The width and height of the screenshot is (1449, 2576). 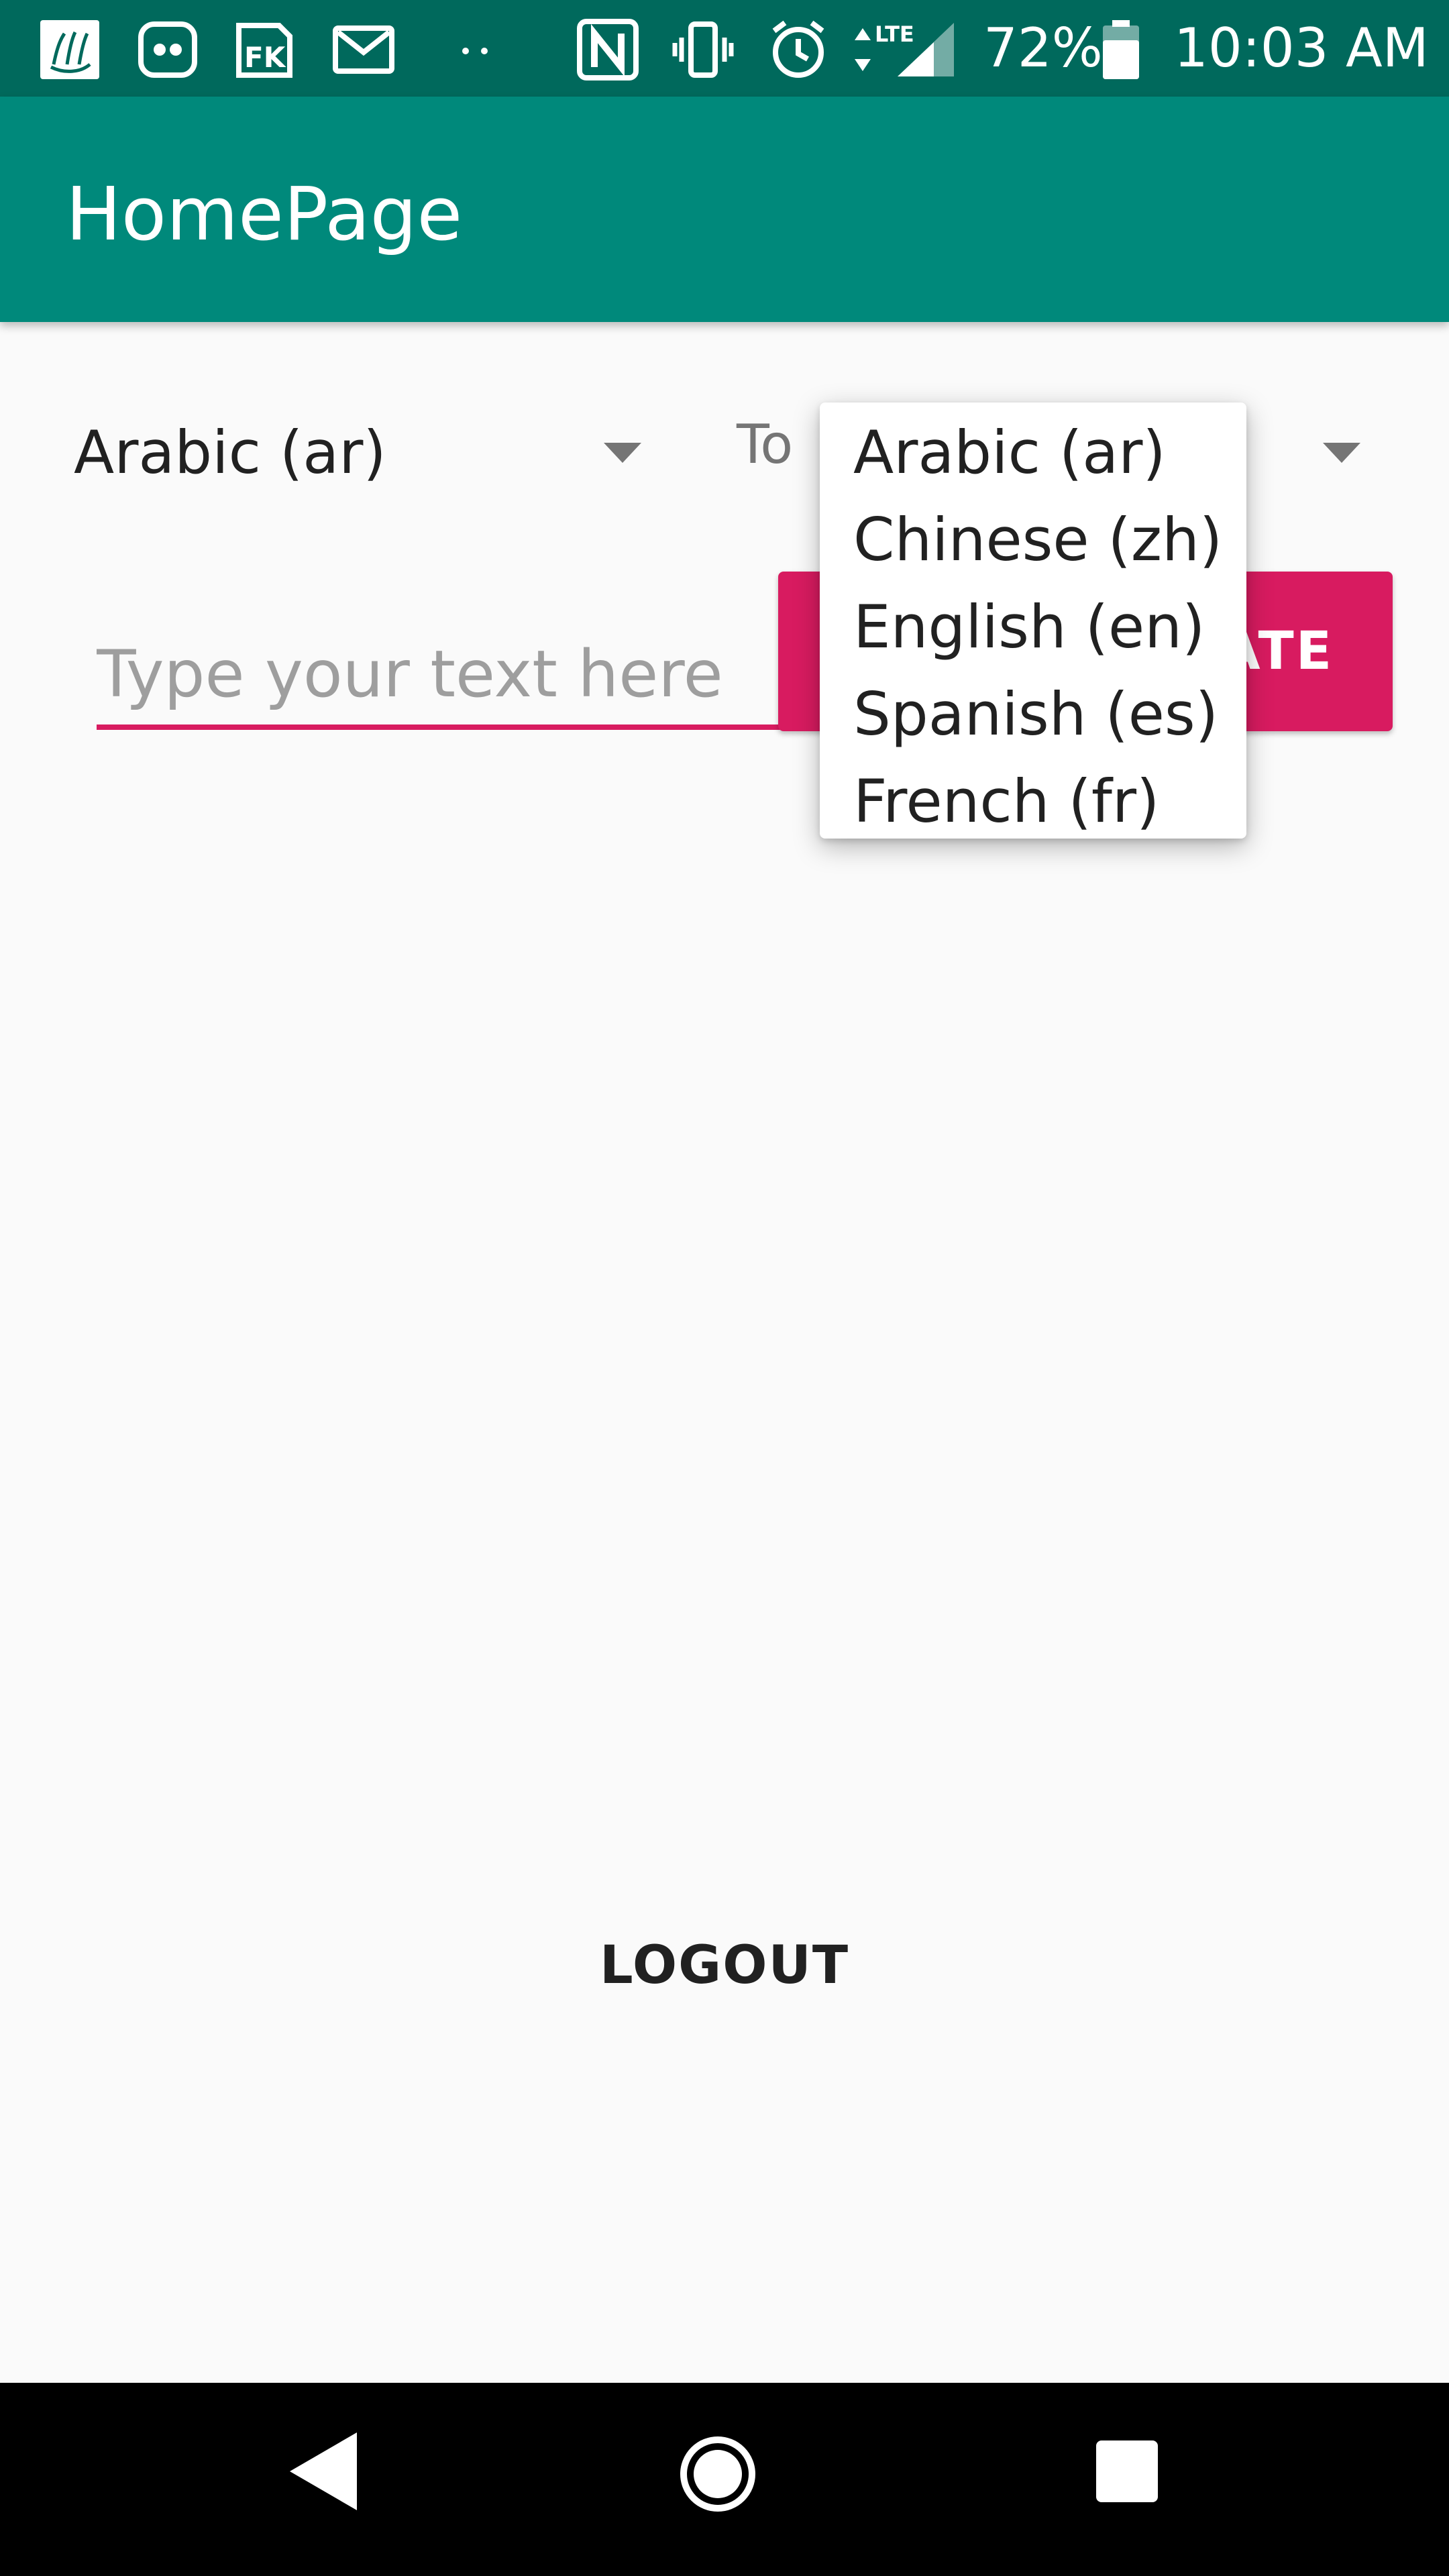 I want to click on recents-icon, so click(x=1127, y=2471).